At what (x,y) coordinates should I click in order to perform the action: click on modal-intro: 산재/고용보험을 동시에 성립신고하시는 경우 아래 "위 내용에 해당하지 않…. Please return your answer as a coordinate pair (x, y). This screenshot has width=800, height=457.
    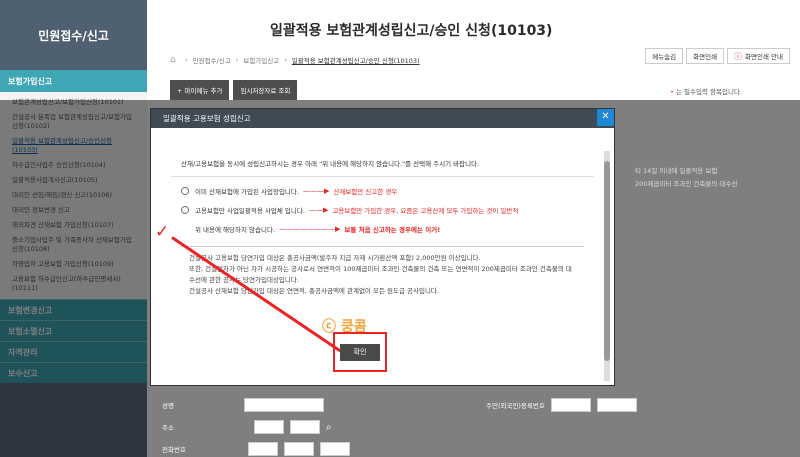
    Looking at the image, I should click on (382, 167).